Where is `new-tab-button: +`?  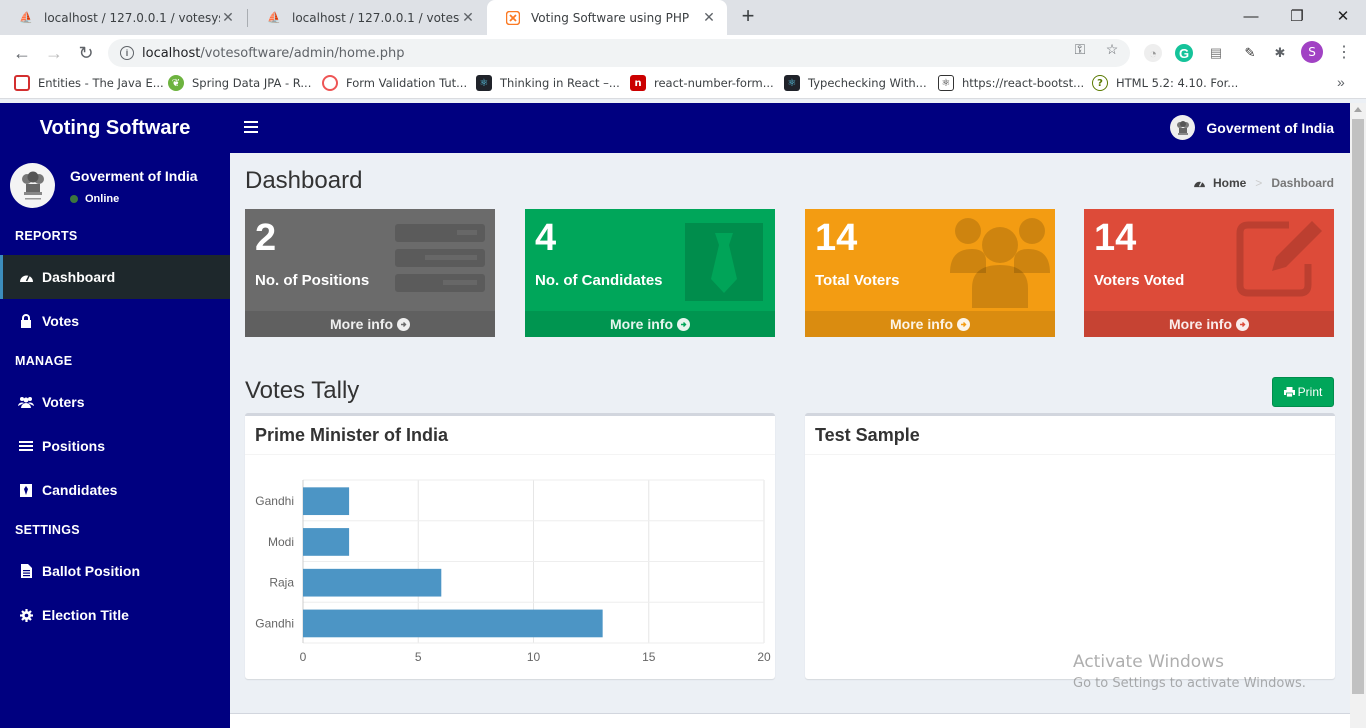 new-tab-button: + is located at coordinates (748, 17).